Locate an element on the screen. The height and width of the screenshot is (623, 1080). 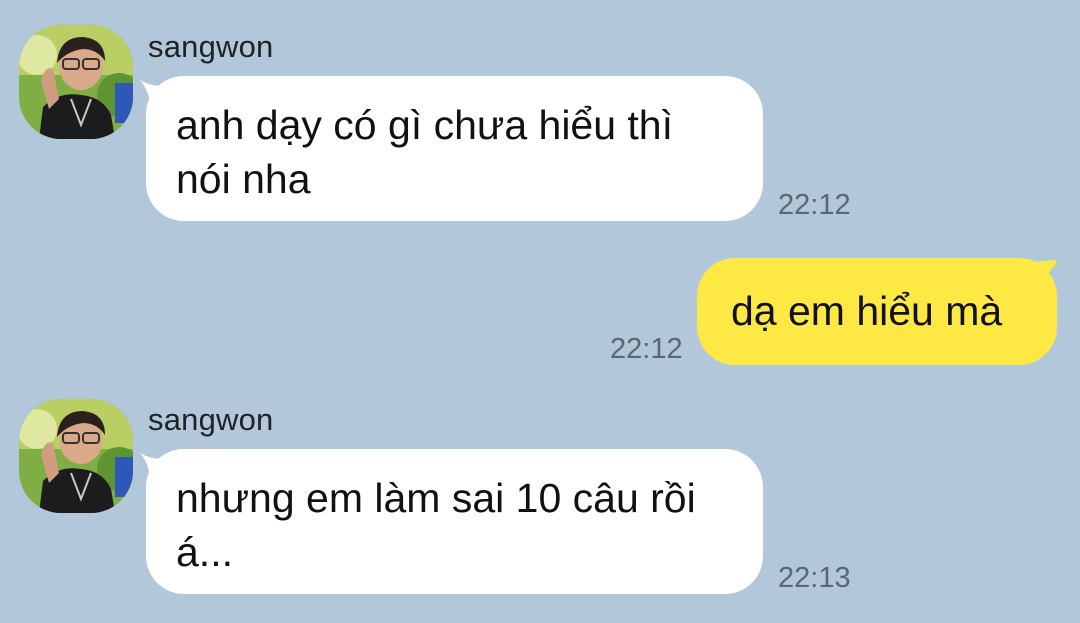
message-timestamp: 22:13 is located at coordinates (814, 578).